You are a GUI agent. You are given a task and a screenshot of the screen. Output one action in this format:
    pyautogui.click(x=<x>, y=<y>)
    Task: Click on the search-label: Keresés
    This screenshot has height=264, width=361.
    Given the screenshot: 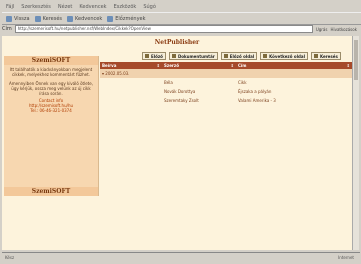 What is the action you would take?
    pyautogui.click(x=52, y=18)
    